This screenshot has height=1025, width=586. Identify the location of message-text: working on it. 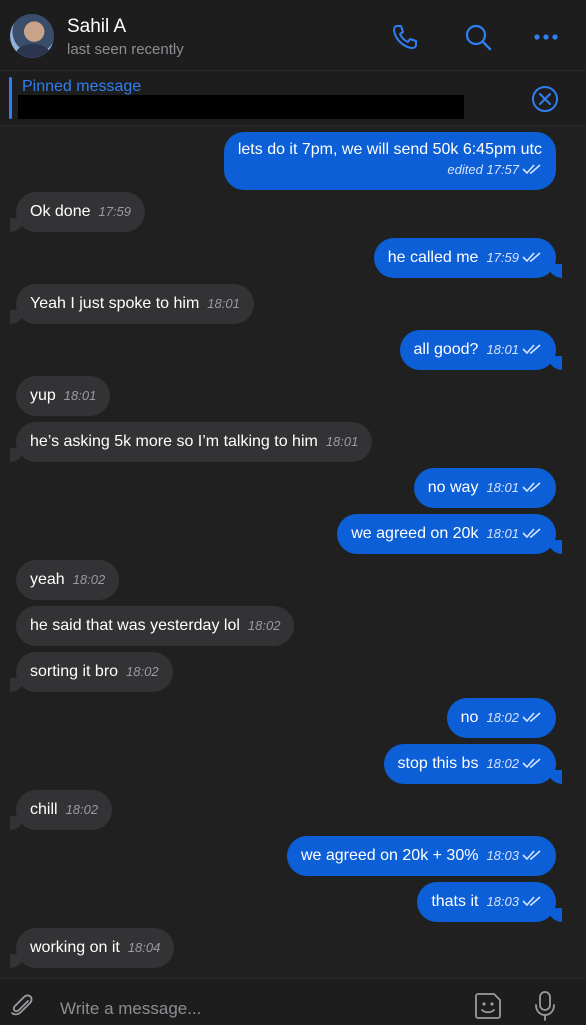
(75, 947).